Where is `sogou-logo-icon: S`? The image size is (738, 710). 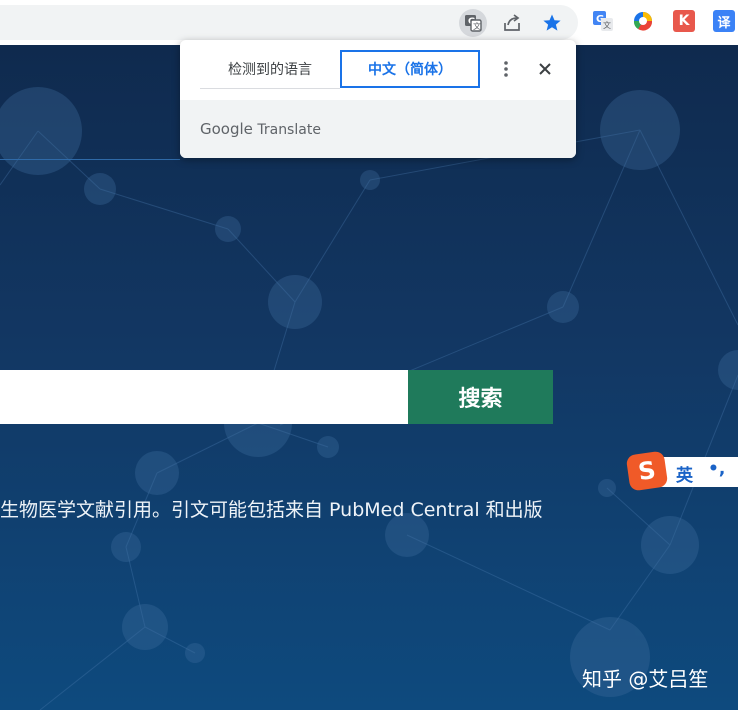 sogou-logo-icon: S is located at coordinates (647, 471).